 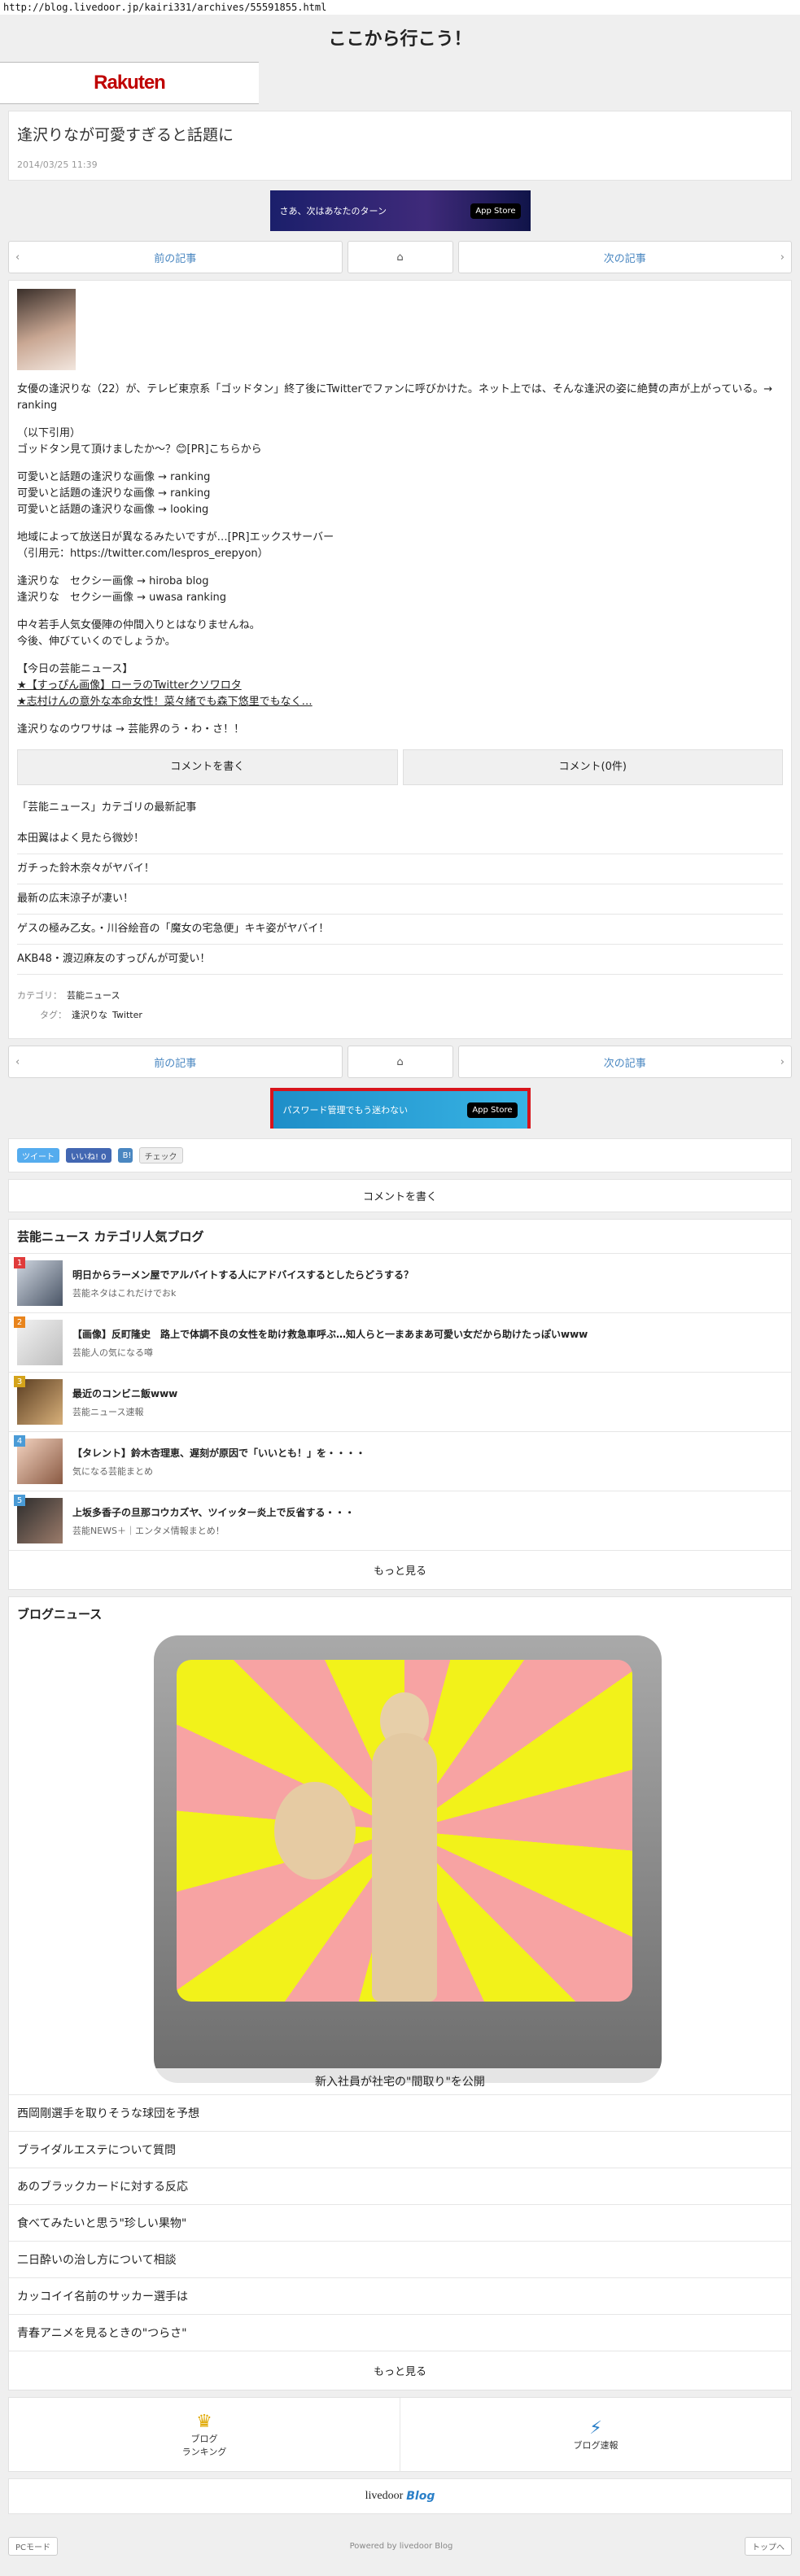 I want to click on tweet-button: ツイート, so click(x=38, y=1155).